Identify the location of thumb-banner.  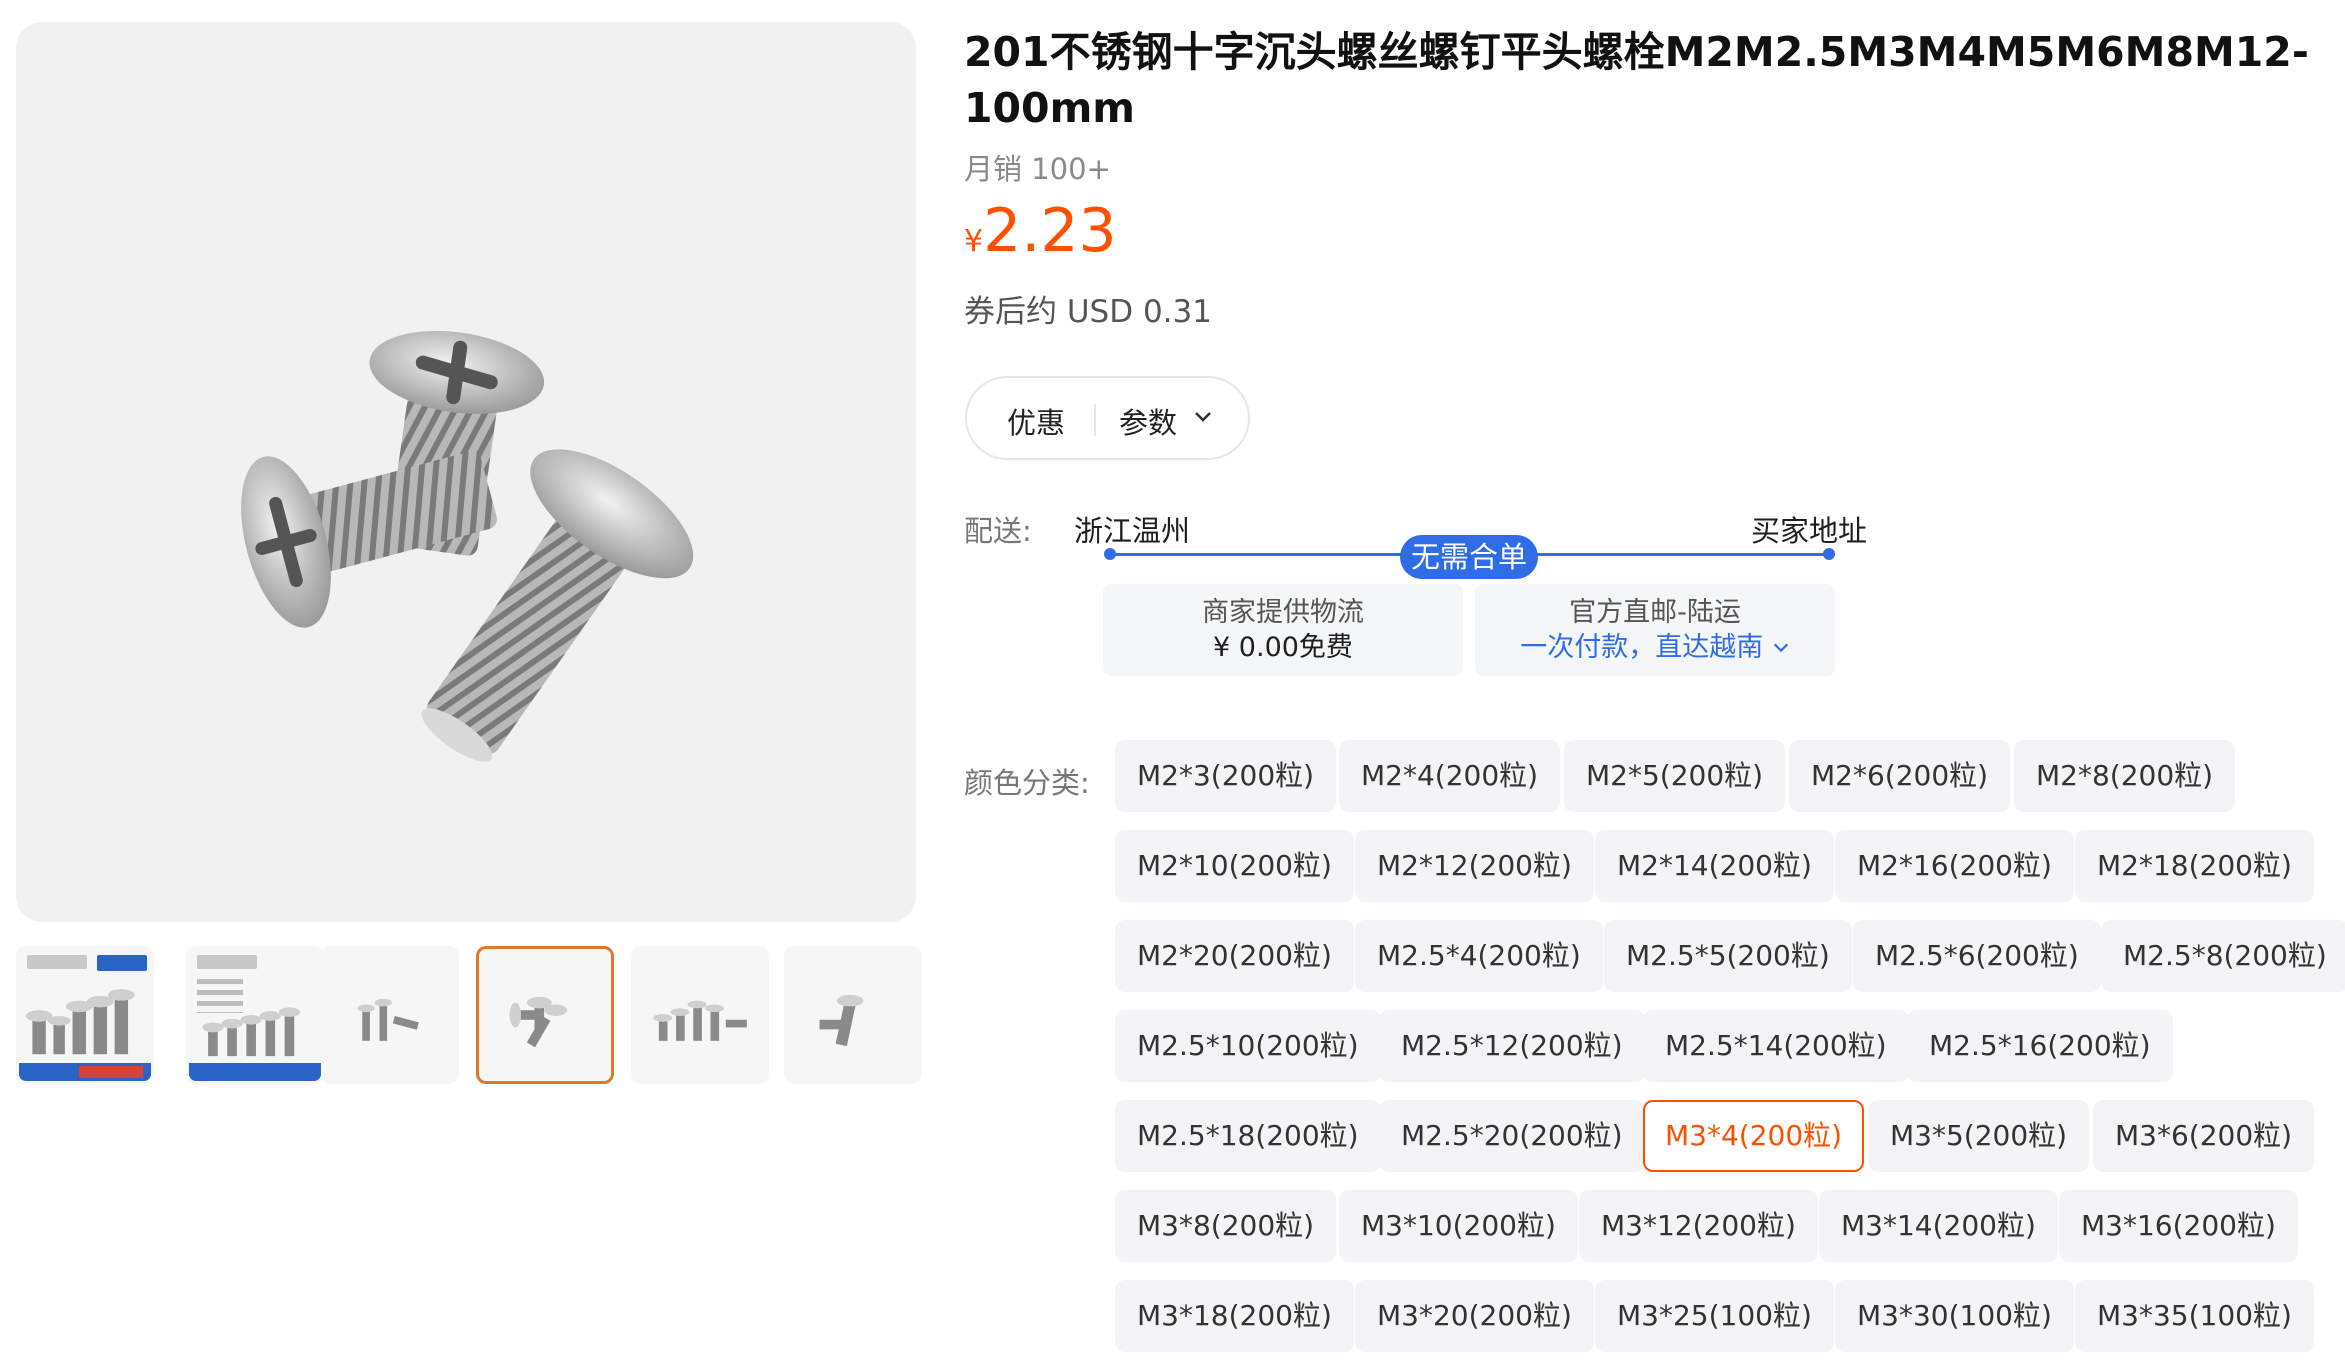
(255, 1072).